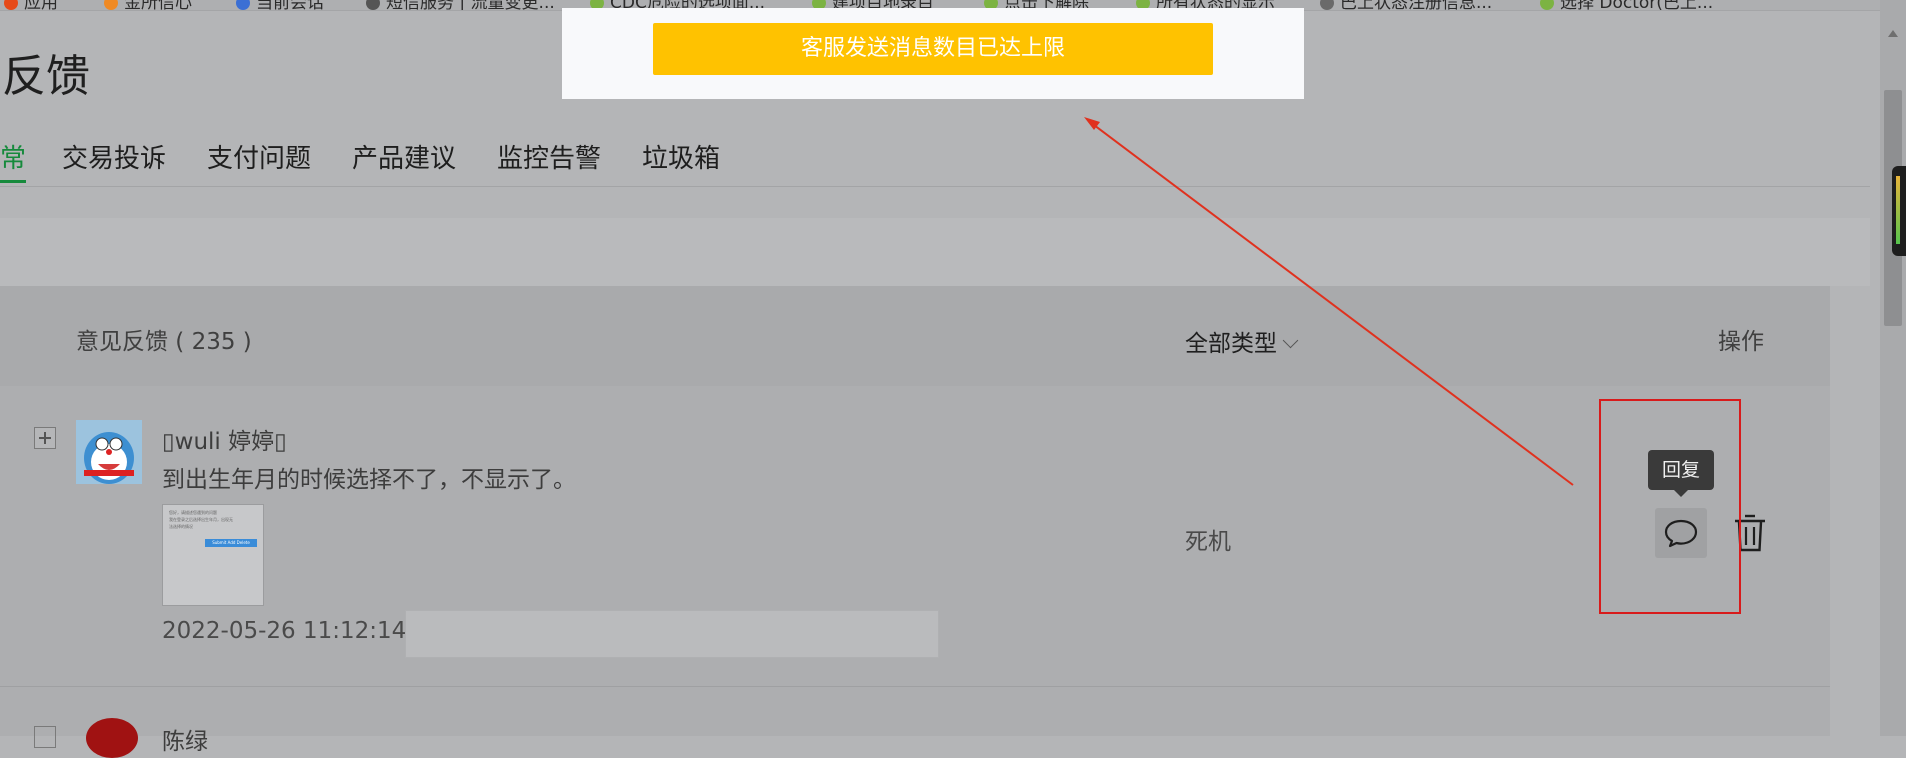  Describe the element at coordinates (1893, 368) in the screenshot. I see `scrollbar` at that location.